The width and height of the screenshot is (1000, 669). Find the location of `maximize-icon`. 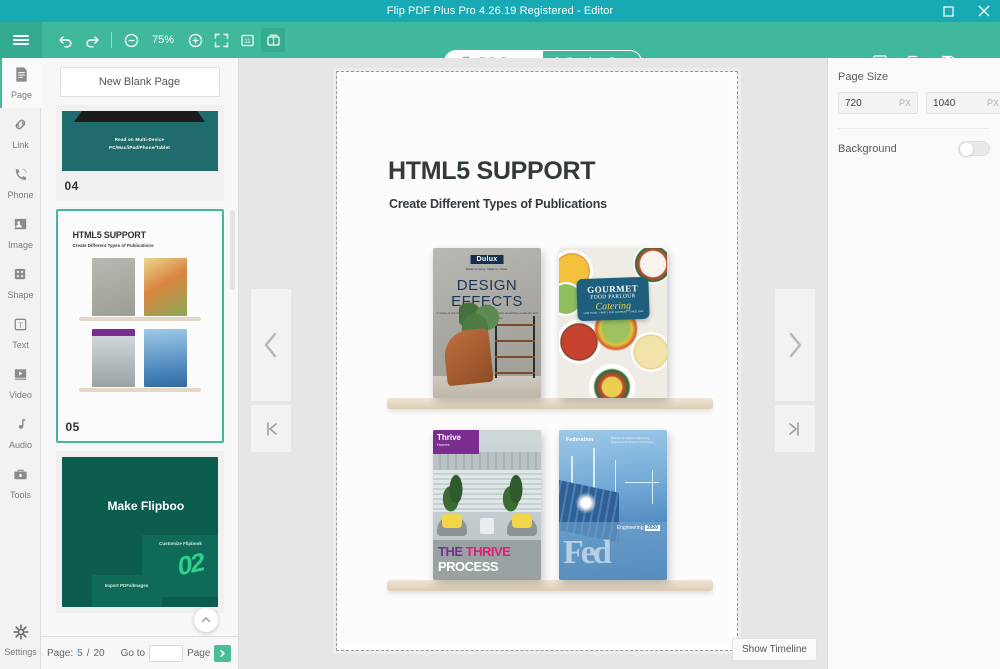

maximize-icon is located at coordinates (948, 11).